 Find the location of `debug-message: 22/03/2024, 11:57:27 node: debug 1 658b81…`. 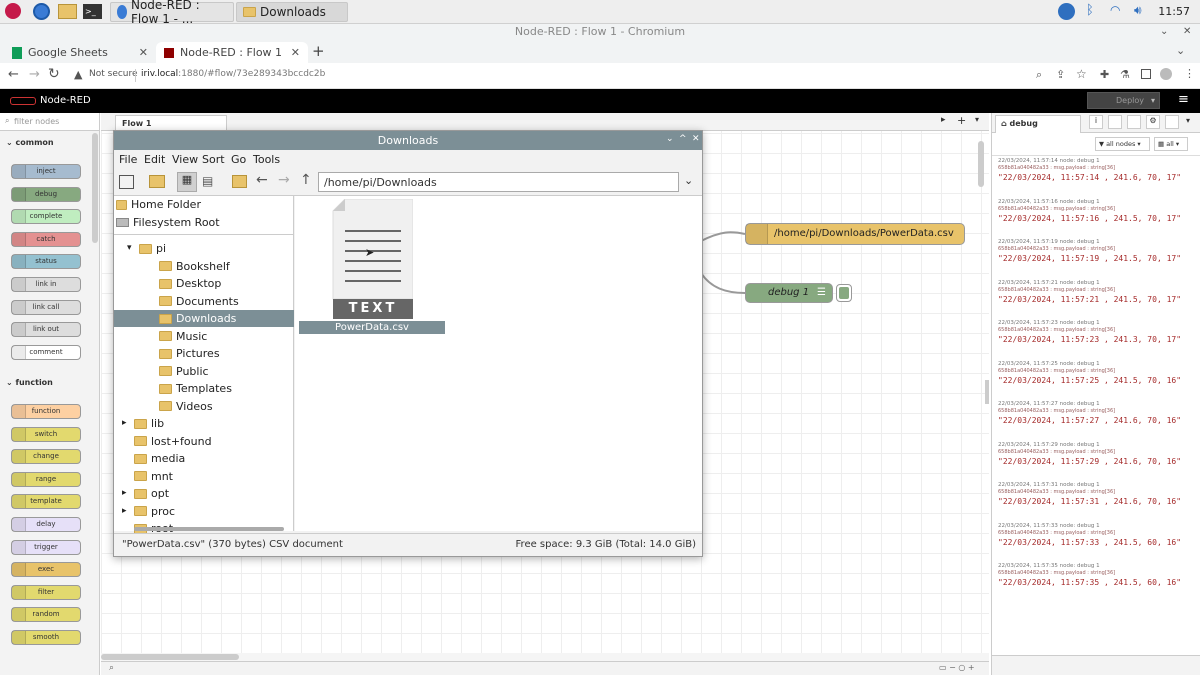

debug-message: 22/03/2024, 11:57:27 node: debug 1 658b81… is located at coordinates (1093, 414).